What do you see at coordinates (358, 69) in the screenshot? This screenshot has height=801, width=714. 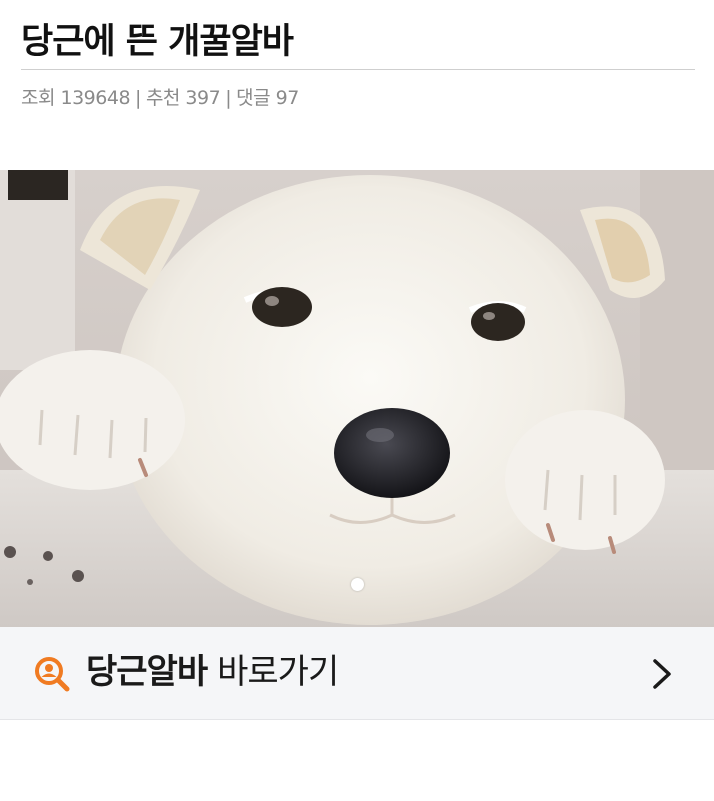 I see `title-divider` at bounding box center [358, 69].